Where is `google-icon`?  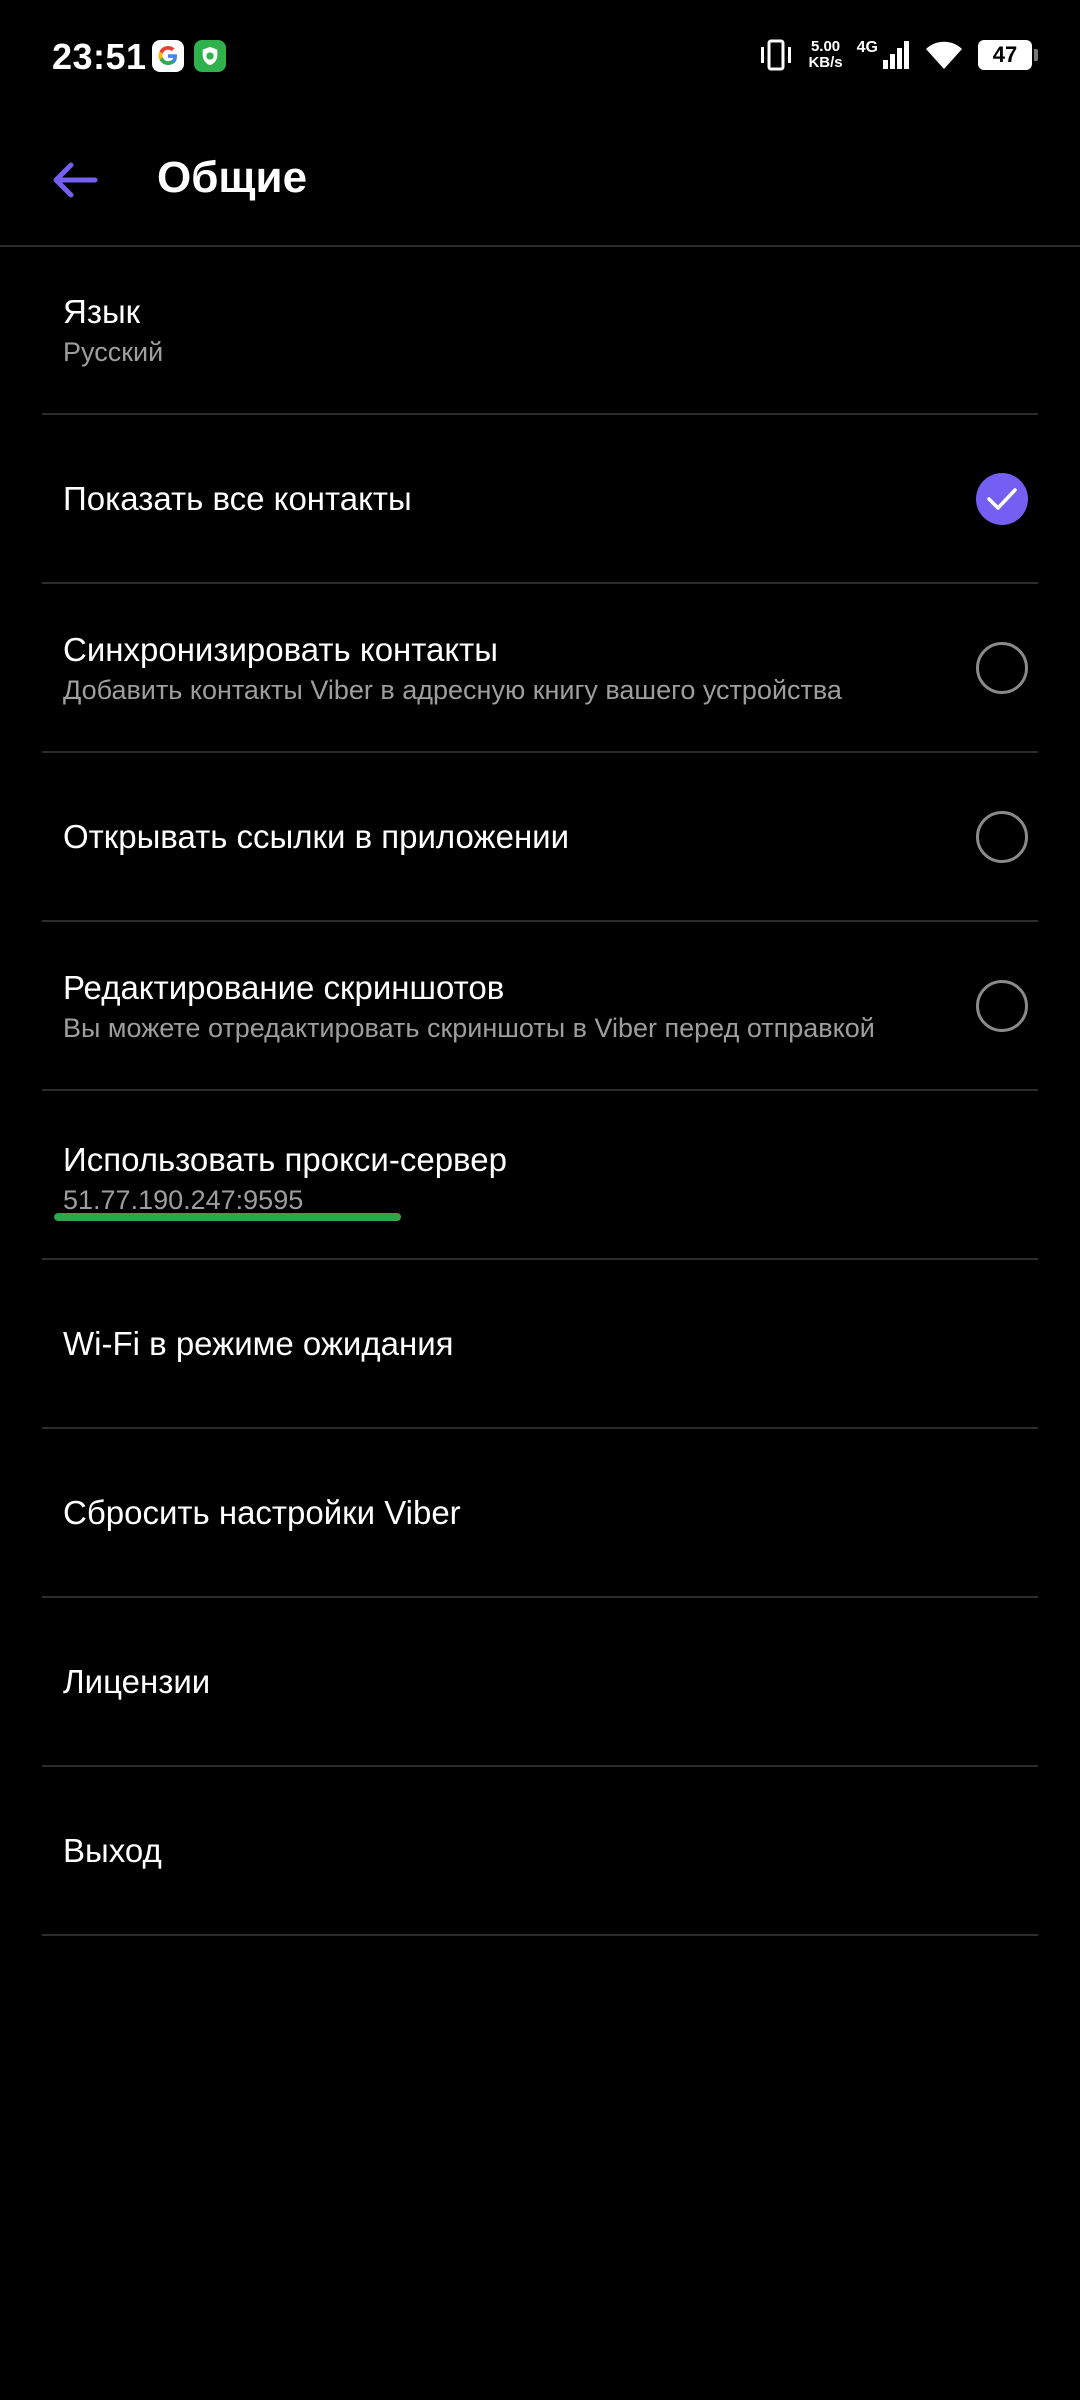
google-icon is located at coordinates (168, 56).